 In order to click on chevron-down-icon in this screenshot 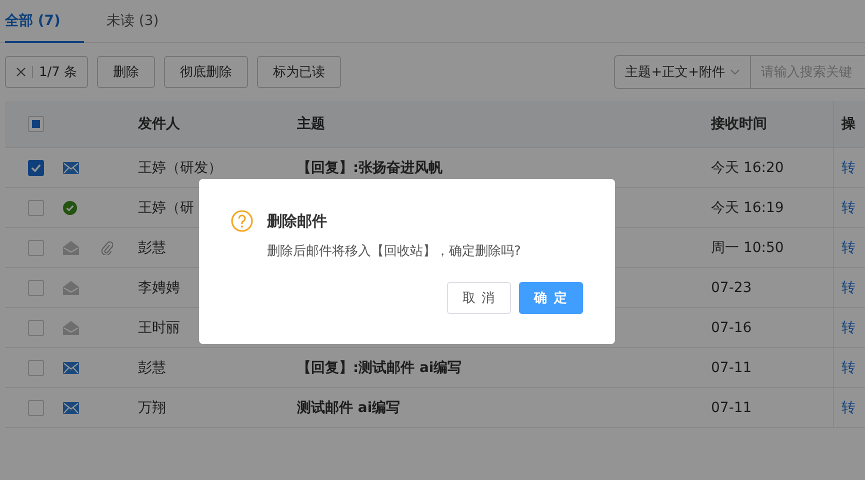, I will do `click(735, 72)`.